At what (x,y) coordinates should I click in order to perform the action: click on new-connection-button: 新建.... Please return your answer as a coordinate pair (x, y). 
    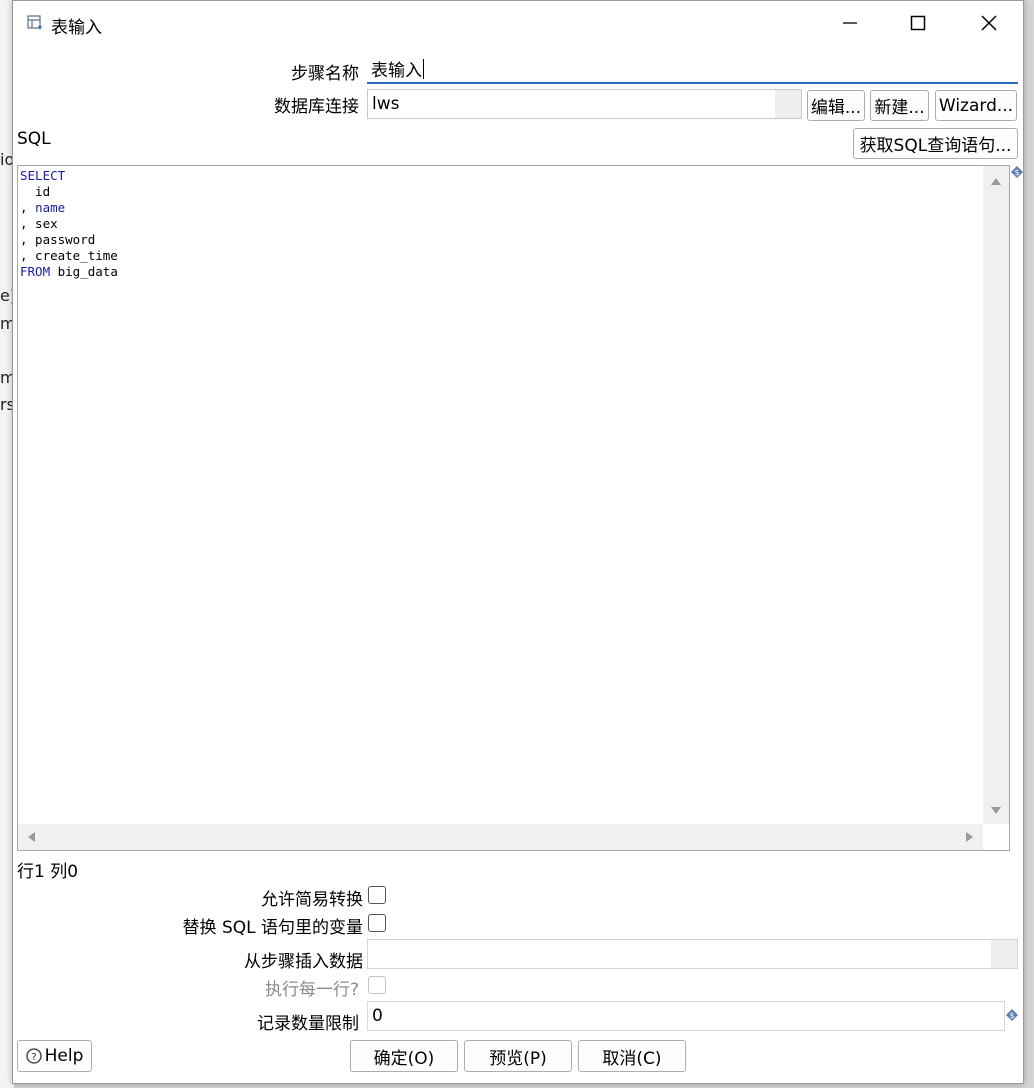
    Looking at the image, I should click on (899, 105).